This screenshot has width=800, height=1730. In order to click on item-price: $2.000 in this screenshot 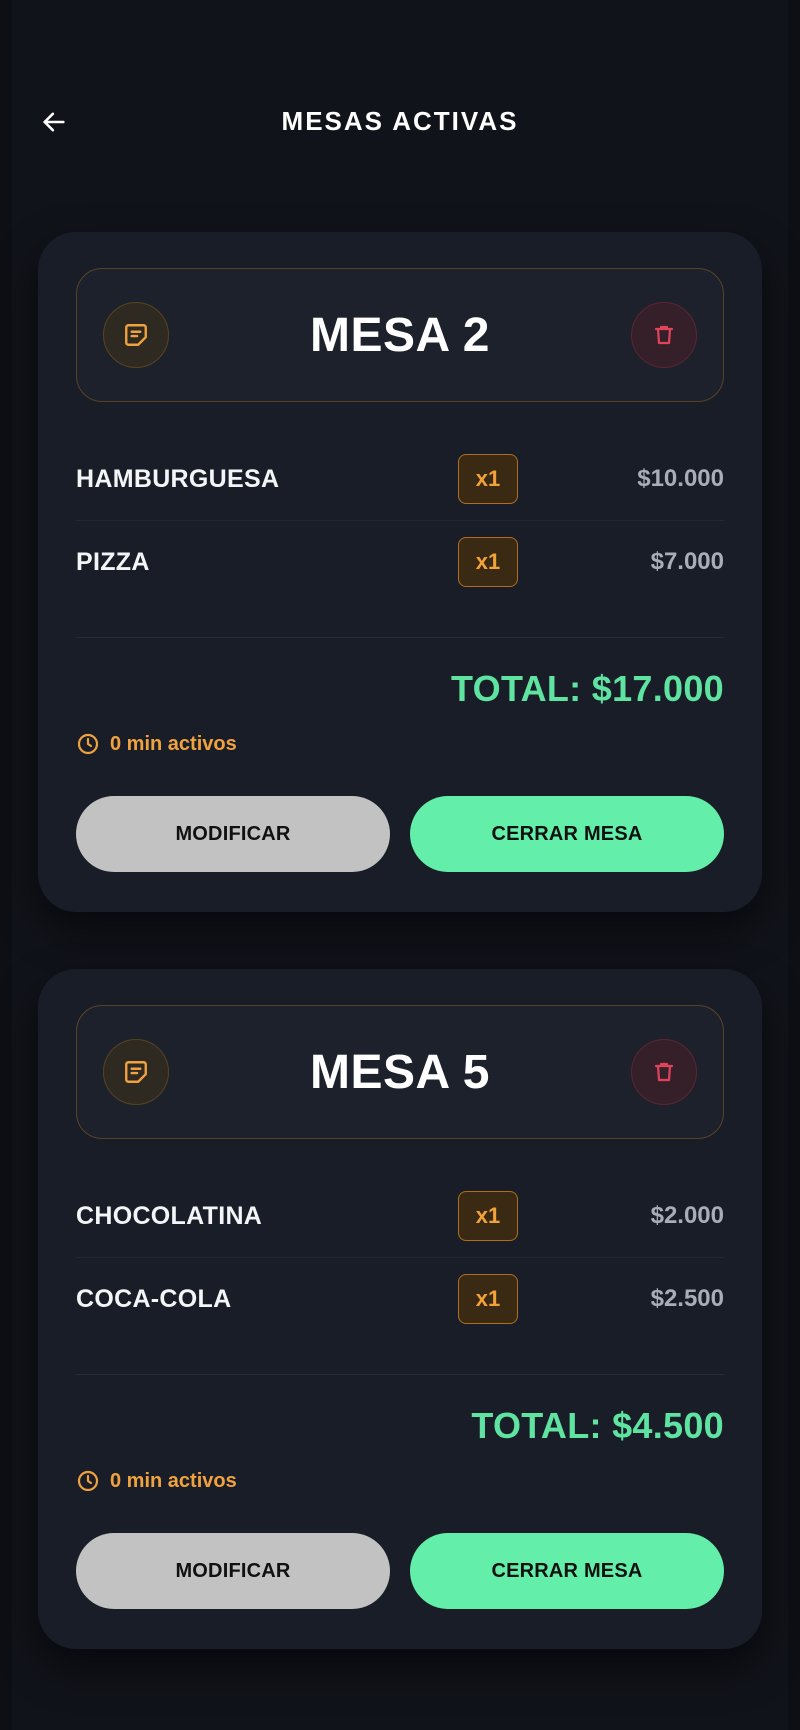, I will do `click(687, 1215)`.